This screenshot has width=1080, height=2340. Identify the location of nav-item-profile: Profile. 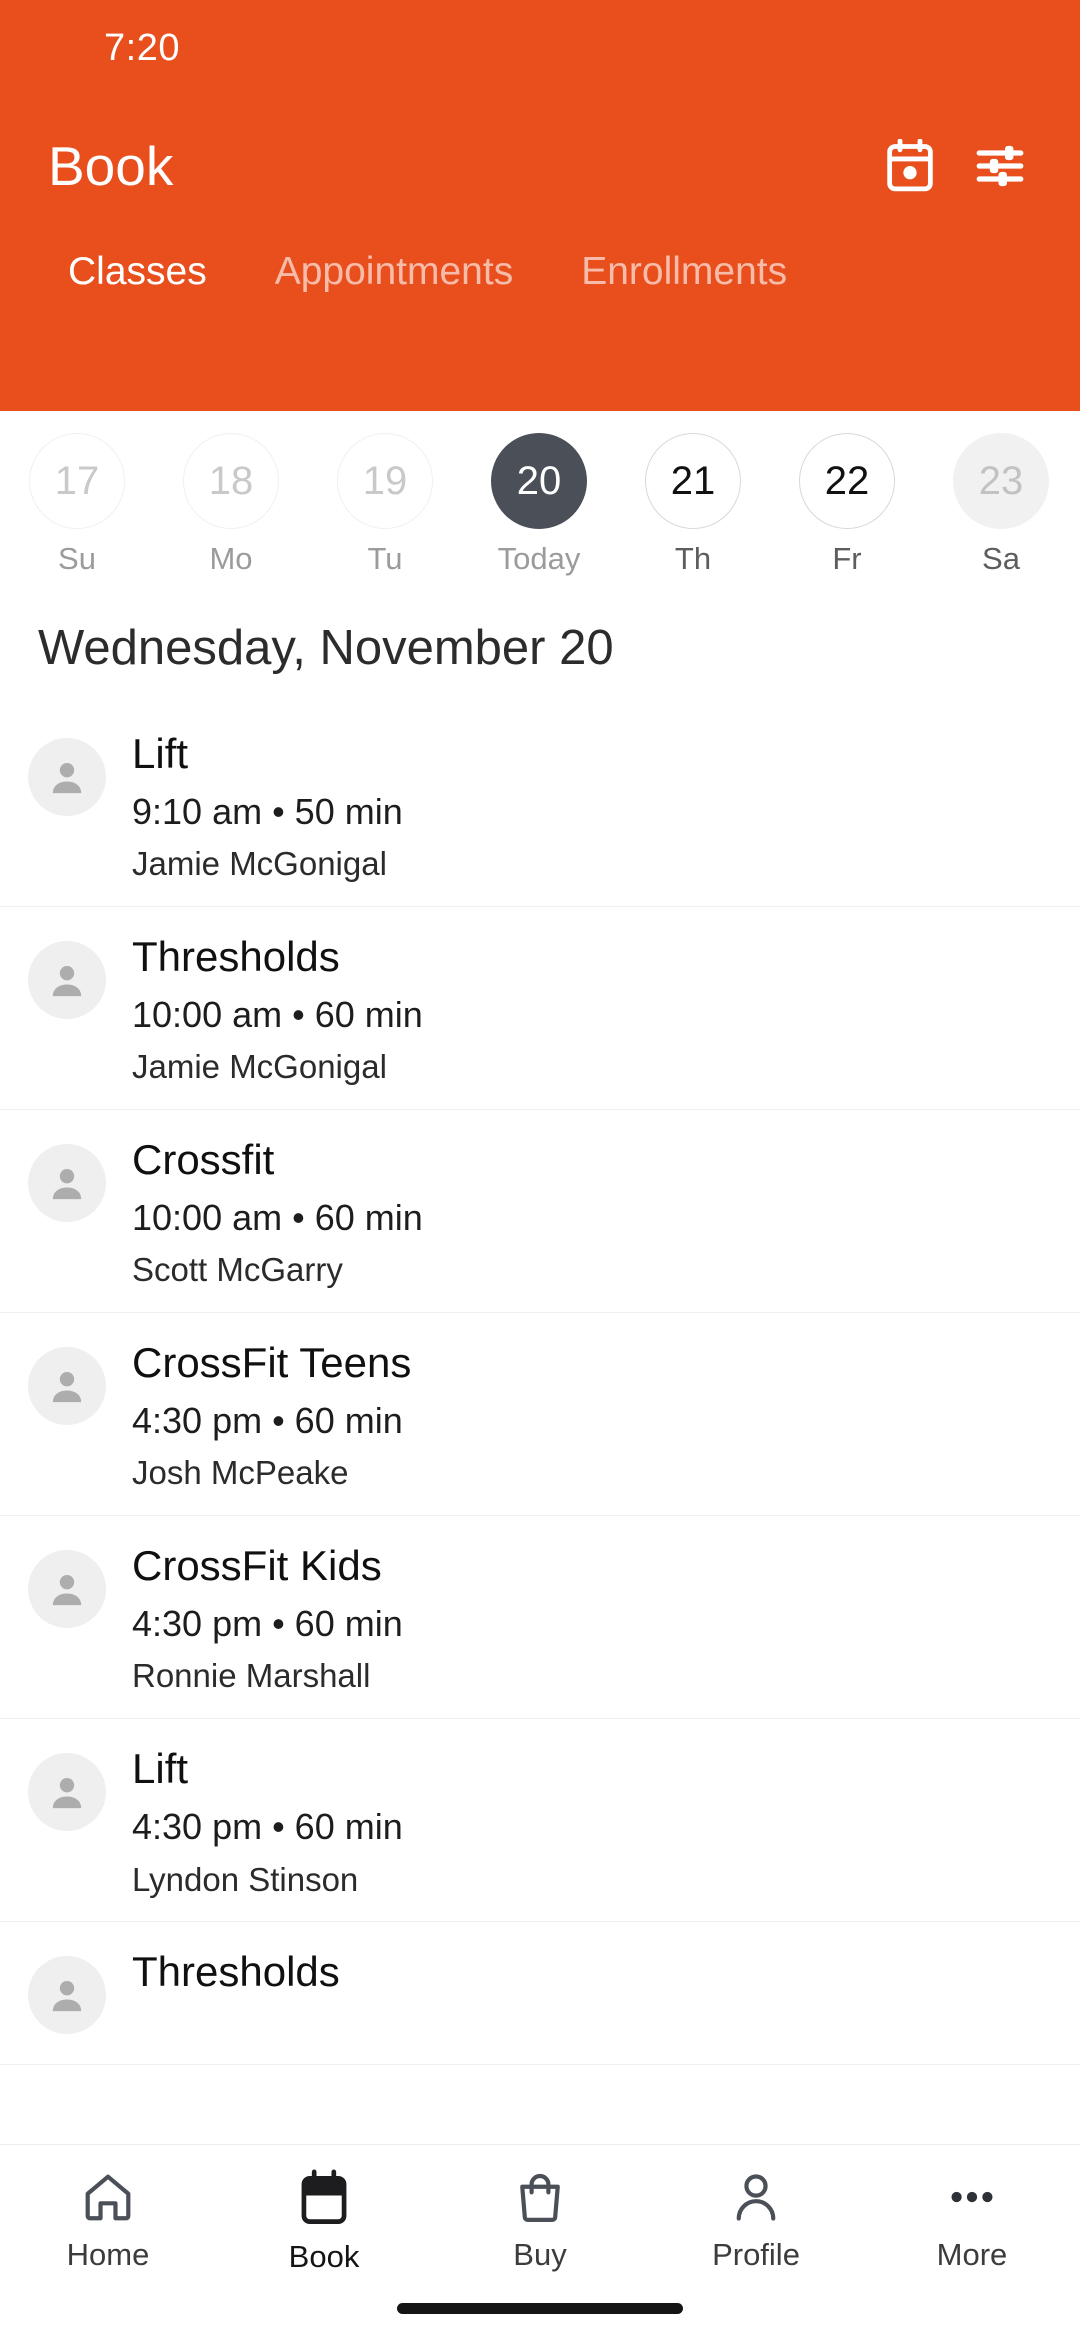
(756, 2221).